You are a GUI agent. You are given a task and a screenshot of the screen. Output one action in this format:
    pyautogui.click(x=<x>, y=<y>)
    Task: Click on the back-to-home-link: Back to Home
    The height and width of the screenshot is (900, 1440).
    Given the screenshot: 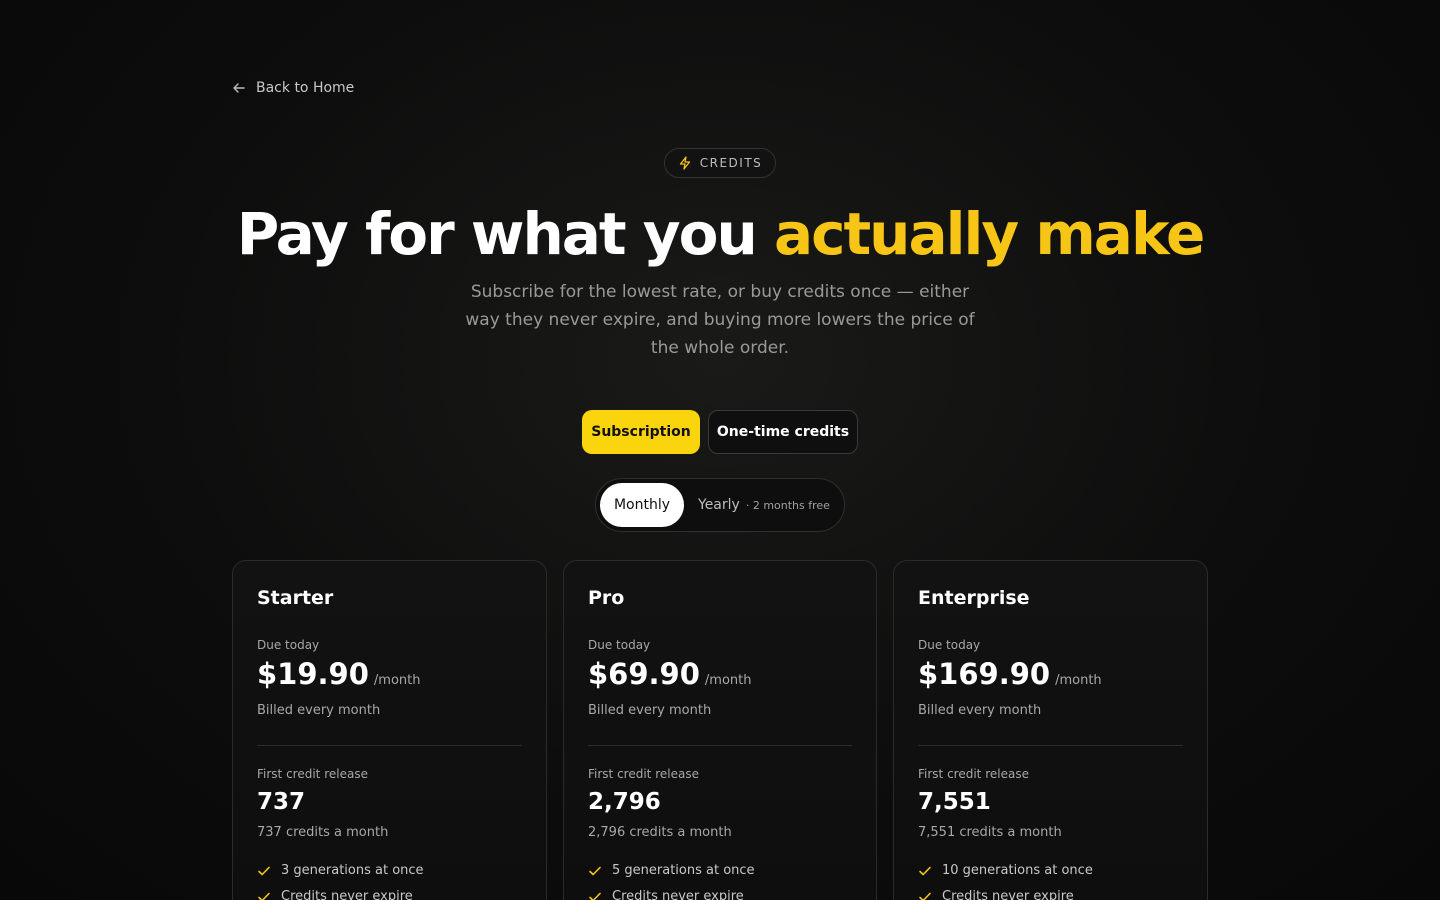 What is the action you would take?
    pyautogui.click(x=293, y=88)
    